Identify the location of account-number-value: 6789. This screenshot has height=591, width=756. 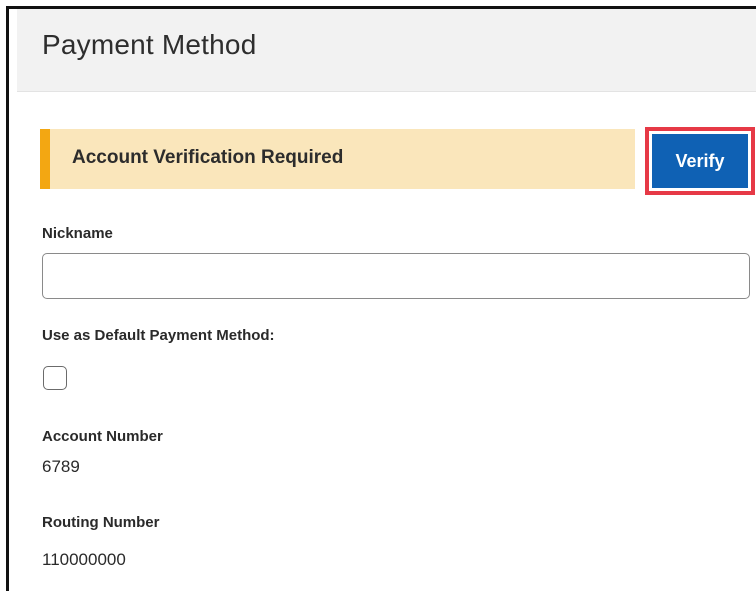
(61, 466).